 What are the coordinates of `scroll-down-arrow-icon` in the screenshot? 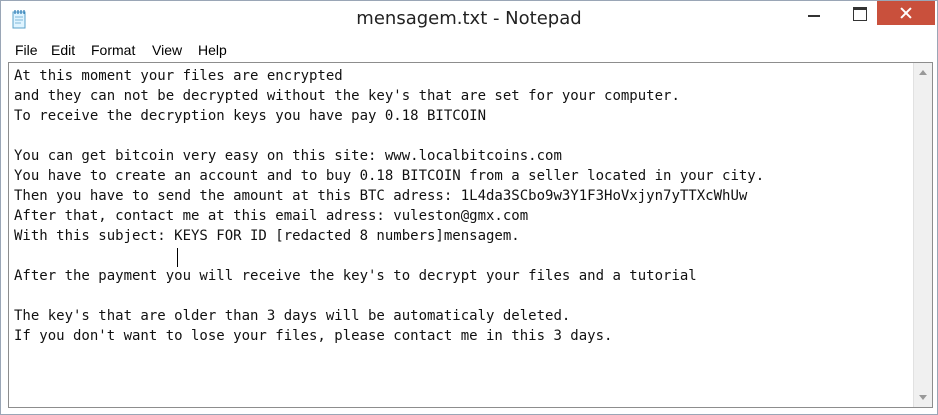 It's located at (923, 398).